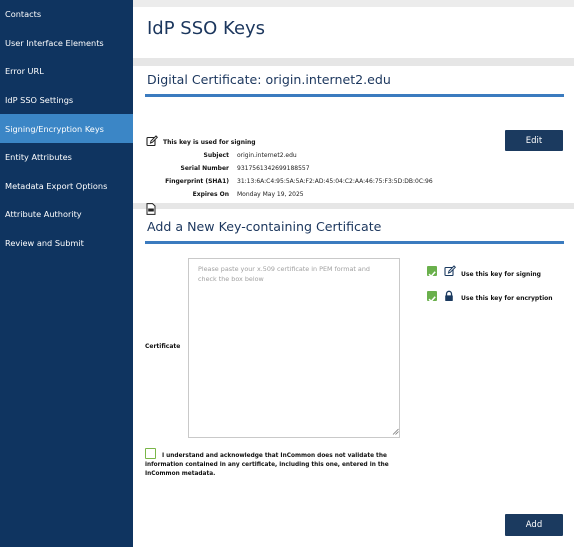 The image size is (574, 547). I want to click on use-encryption-label: Use this key for encryption, so click(507, 298).